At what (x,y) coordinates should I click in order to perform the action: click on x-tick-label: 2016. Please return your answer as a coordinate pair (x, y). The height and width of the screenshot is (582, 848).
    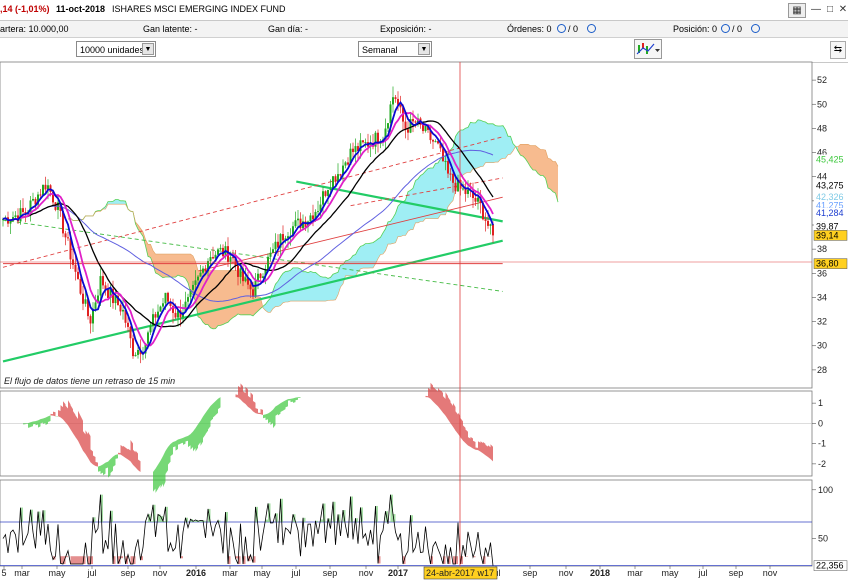
    Looking at the image, I should click on (196, 573).